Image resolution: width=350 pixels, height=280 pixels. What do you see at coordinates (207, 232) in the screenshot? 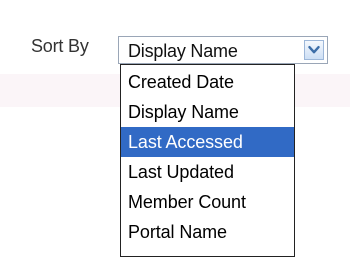
I see `sort-option-portal-name: Portal Name` at bounding box center [207, 232].